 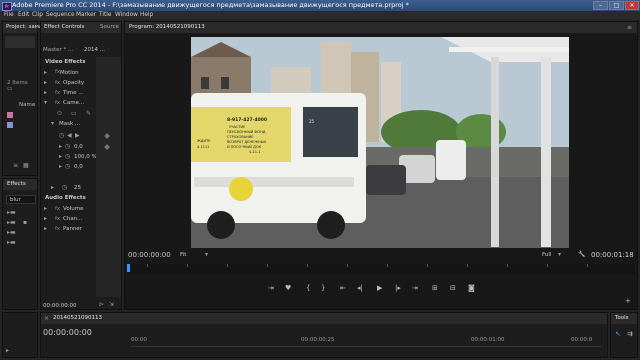 I want to click on menu-title: Title, so click(x=105, y=15).